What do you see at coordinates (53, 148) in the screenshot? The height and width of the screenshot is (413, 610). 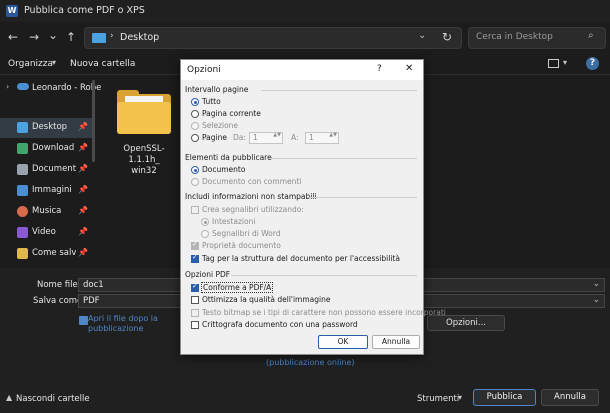 I see `sidebar-item-label: Download` at bounding box center [53, 148].